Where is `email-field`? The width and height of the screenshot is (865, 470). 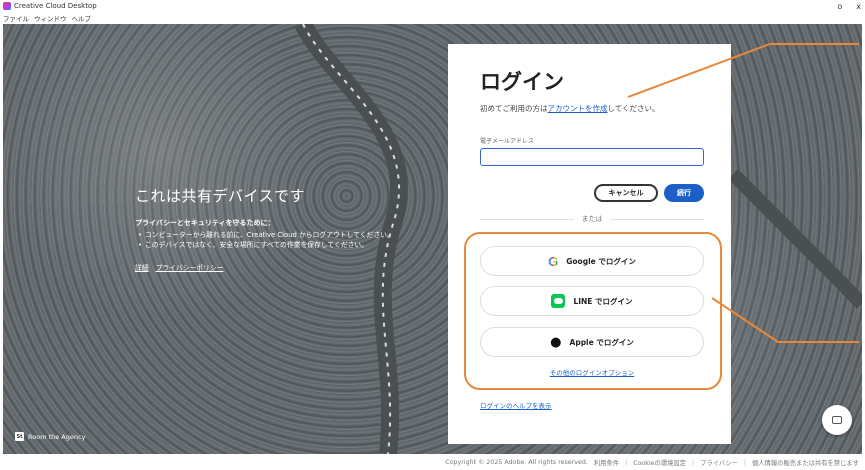 email-field is located at coordinates (592, 157).